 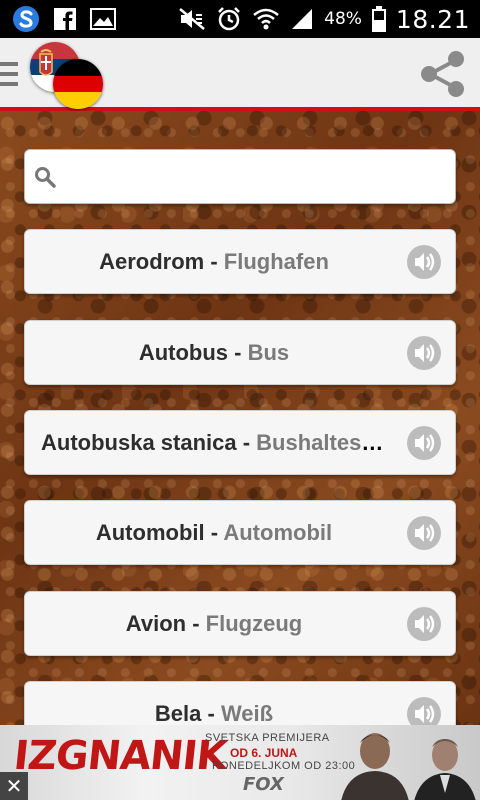 What do you see at coordinates (432, 19) in the screenshot?
I see `clock: 18.21` at bounding box center [432, 19].